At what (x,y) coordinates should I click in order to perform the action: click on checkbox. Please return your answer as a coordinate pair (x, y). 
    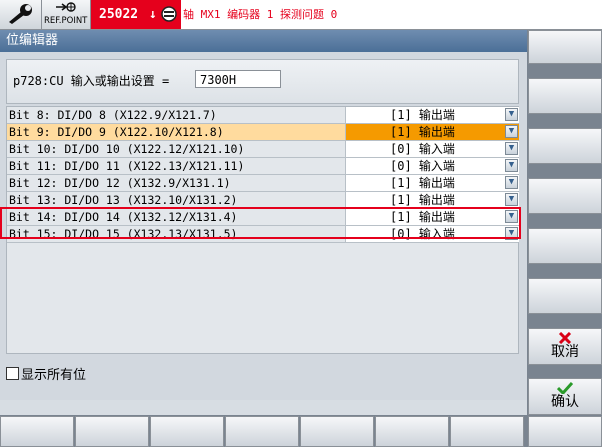
    Looking at the image, I should click on (12, 373).